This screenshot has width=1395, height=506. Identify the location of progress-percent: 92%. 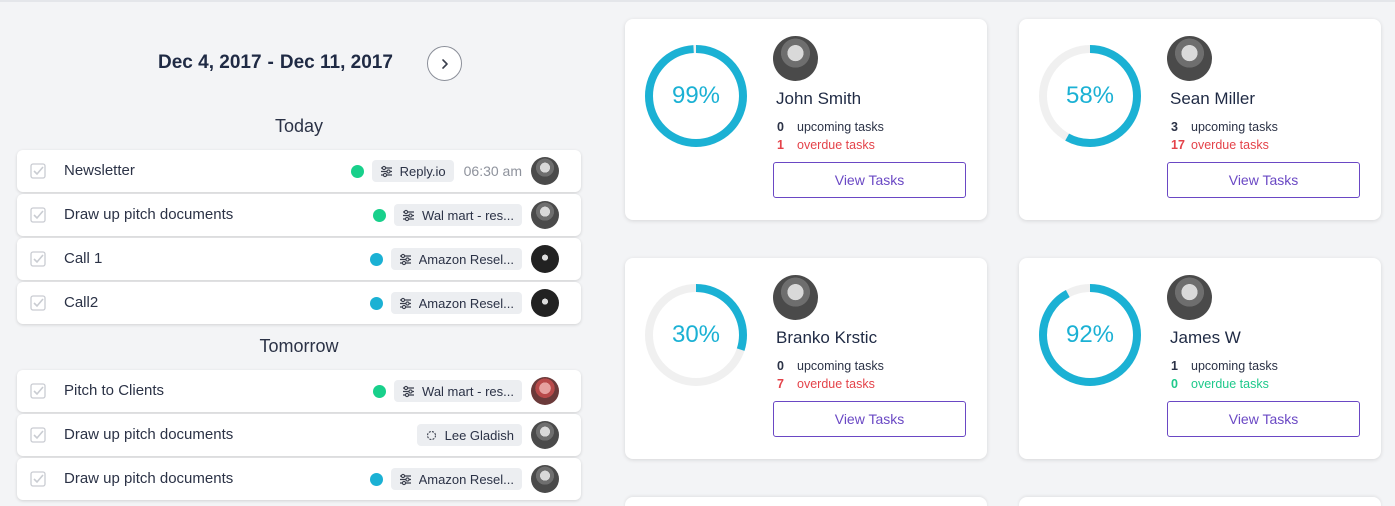
(1090, 334).